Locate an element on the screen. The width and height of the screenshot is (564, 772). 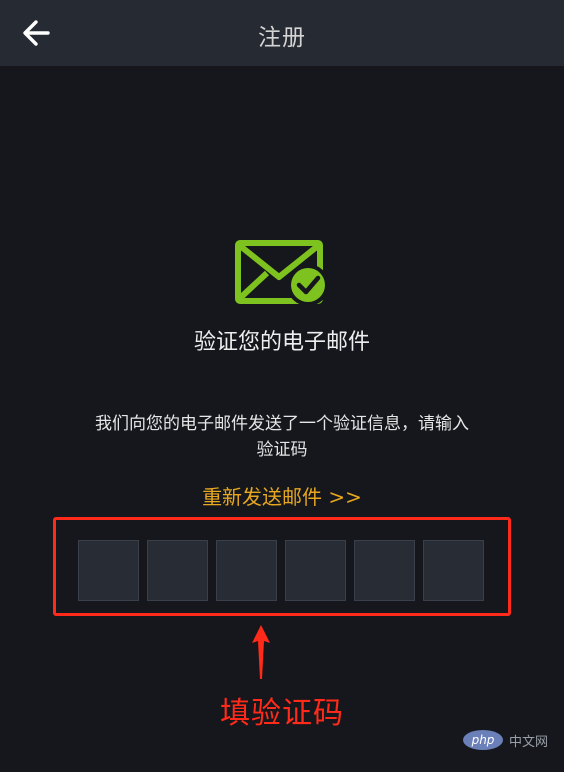
resend-email-link: 重新发送邮件 >> is located at coordinates (282, 495).